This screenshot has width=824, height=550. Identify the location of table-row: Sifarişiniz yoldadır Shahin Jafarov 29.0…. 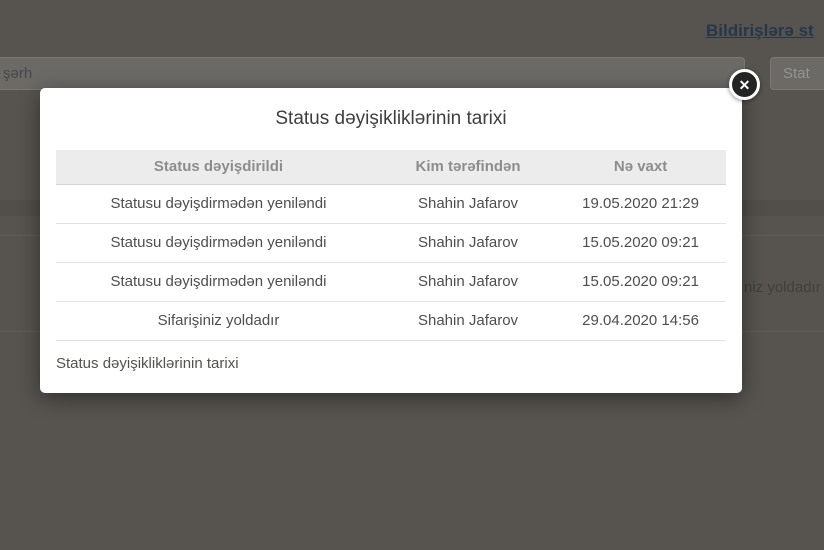
(391, 321).